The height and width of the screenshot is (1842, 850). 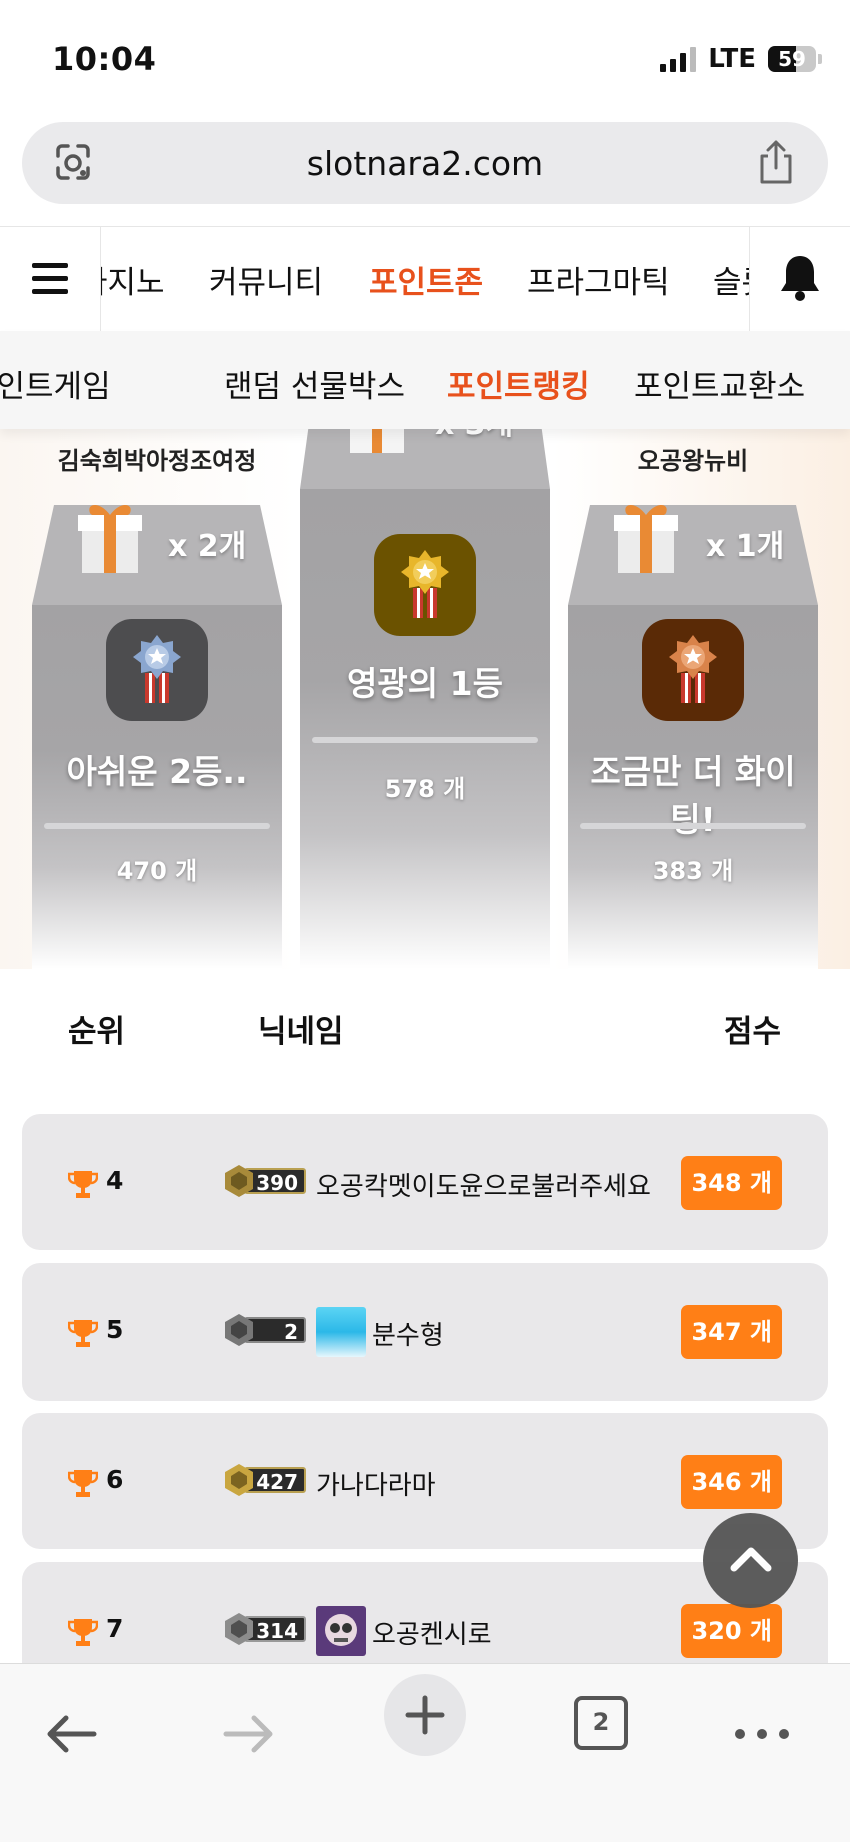 I want to click on nav-item-pointzone: 포인트존, so click(x=426, y=279).